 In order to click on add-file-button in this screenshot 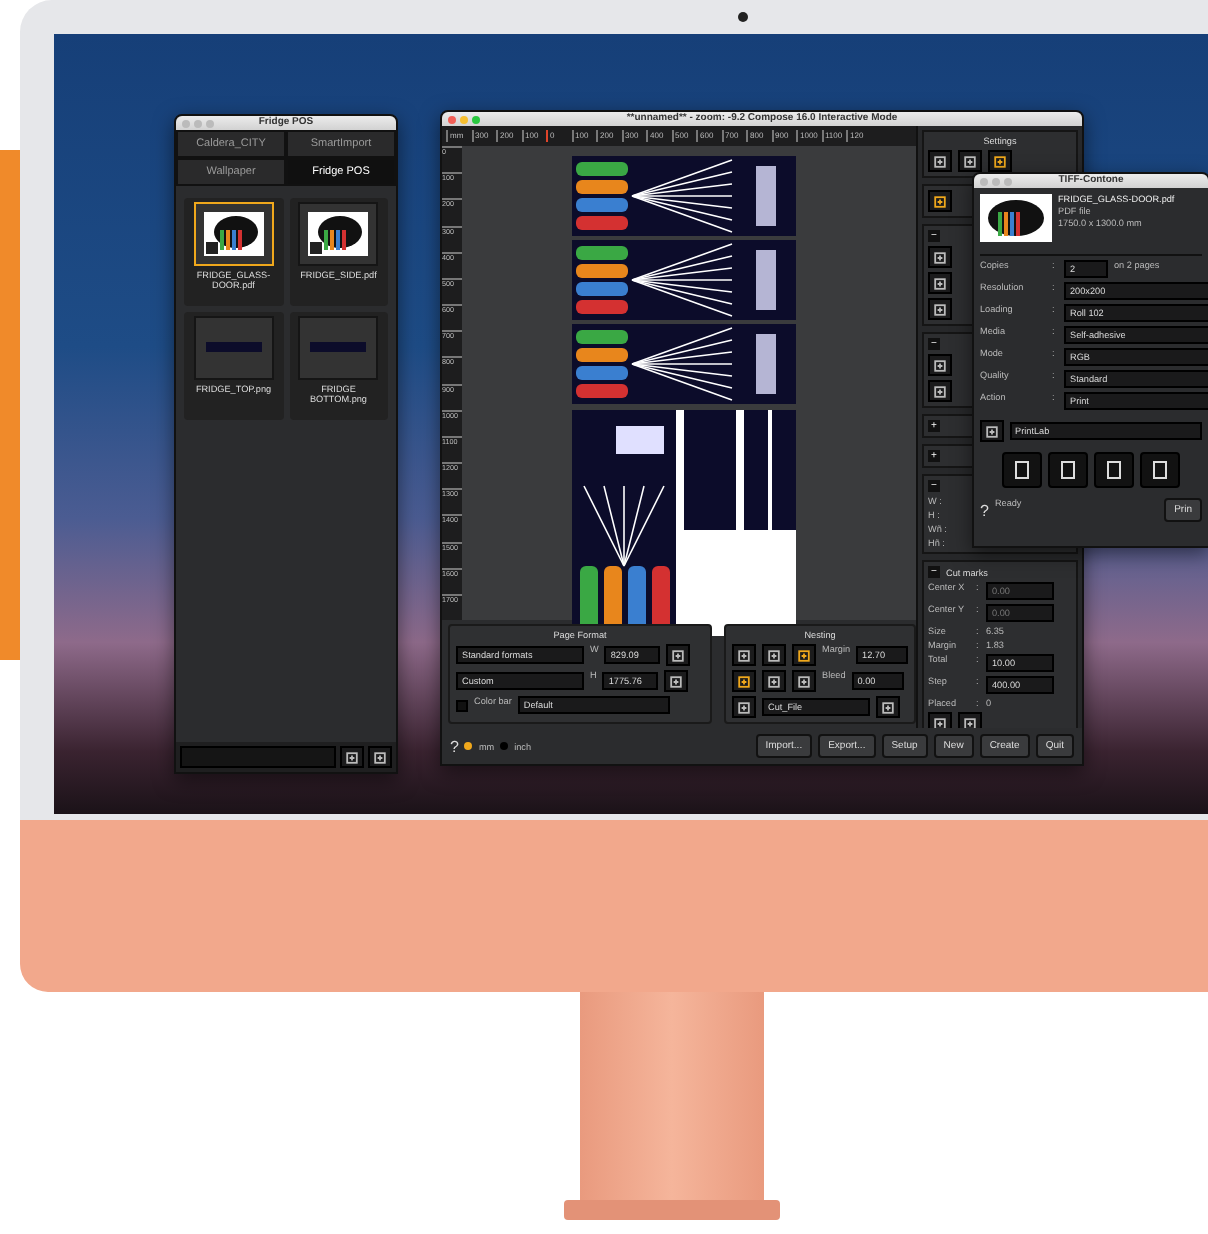, I will do `click(1022, 470)`.